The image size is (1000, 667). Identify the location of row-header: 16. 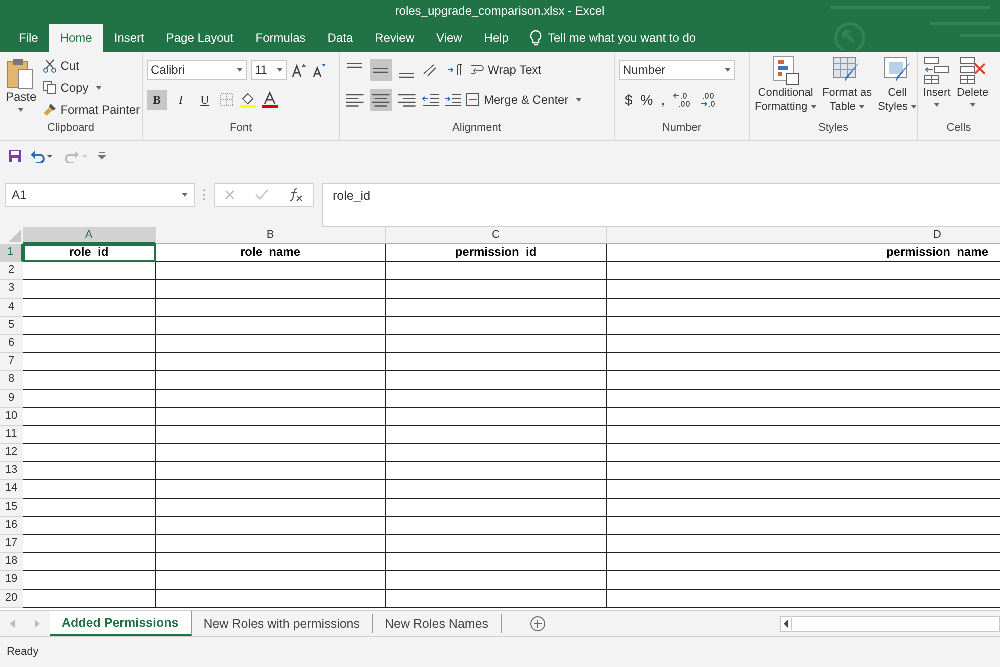
(11, 525).